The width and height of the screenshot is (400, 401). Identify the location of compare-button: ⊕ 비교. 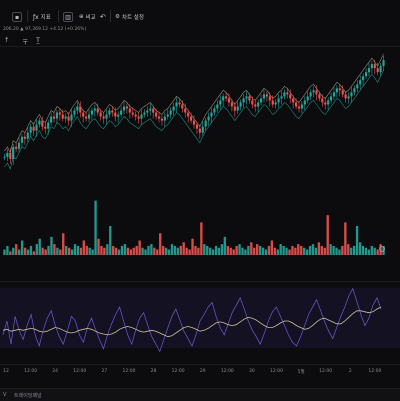
(87, 17).